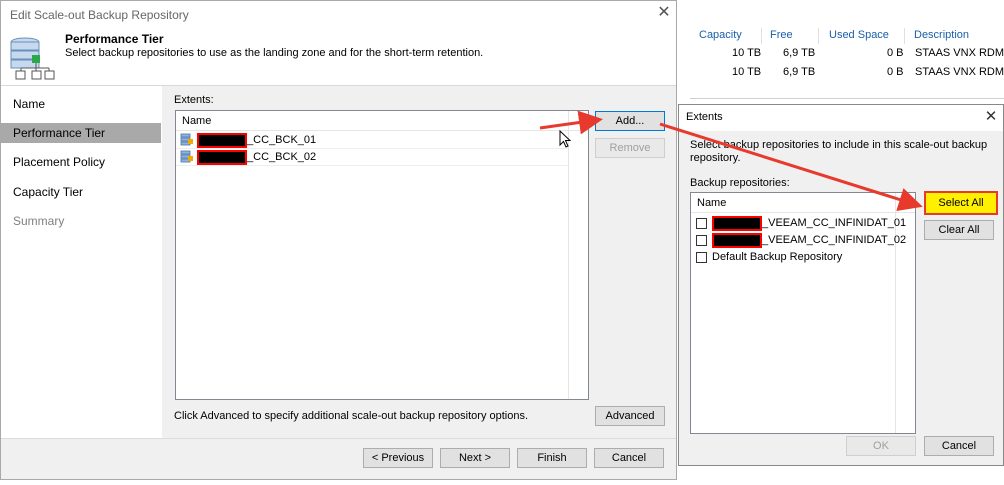  I want to click on annotation-overlay, so click(731, 161).